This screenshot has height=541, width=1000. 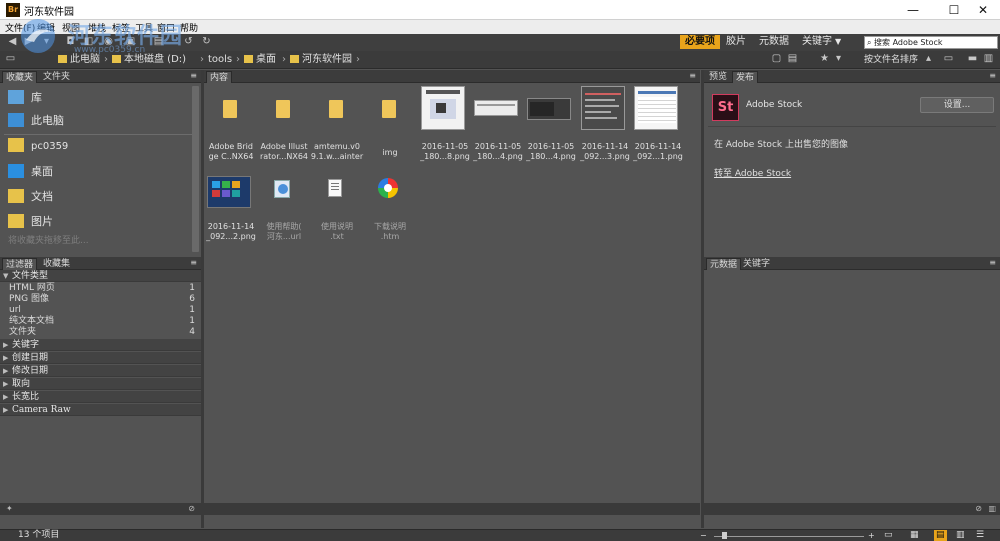 What do you see at coordinates (70, 42) in the screenshot?
I see `camera-download-icon: ◘` at bounding box center [70, 42].